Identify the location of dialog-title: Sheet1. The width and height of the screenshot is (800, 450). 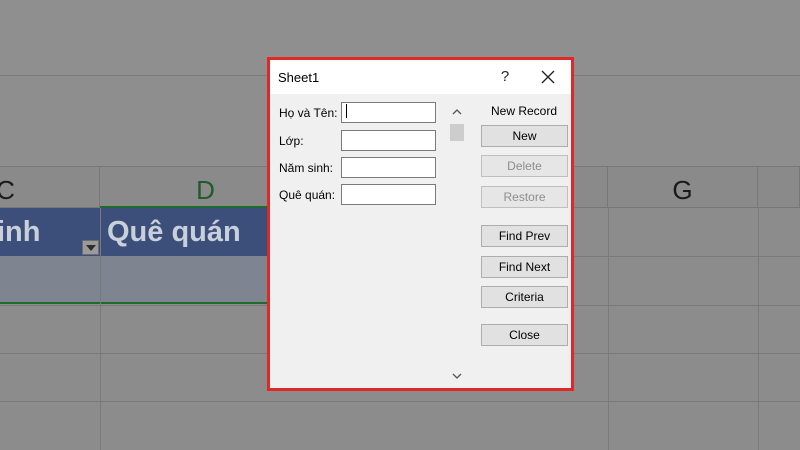
(299, 77).